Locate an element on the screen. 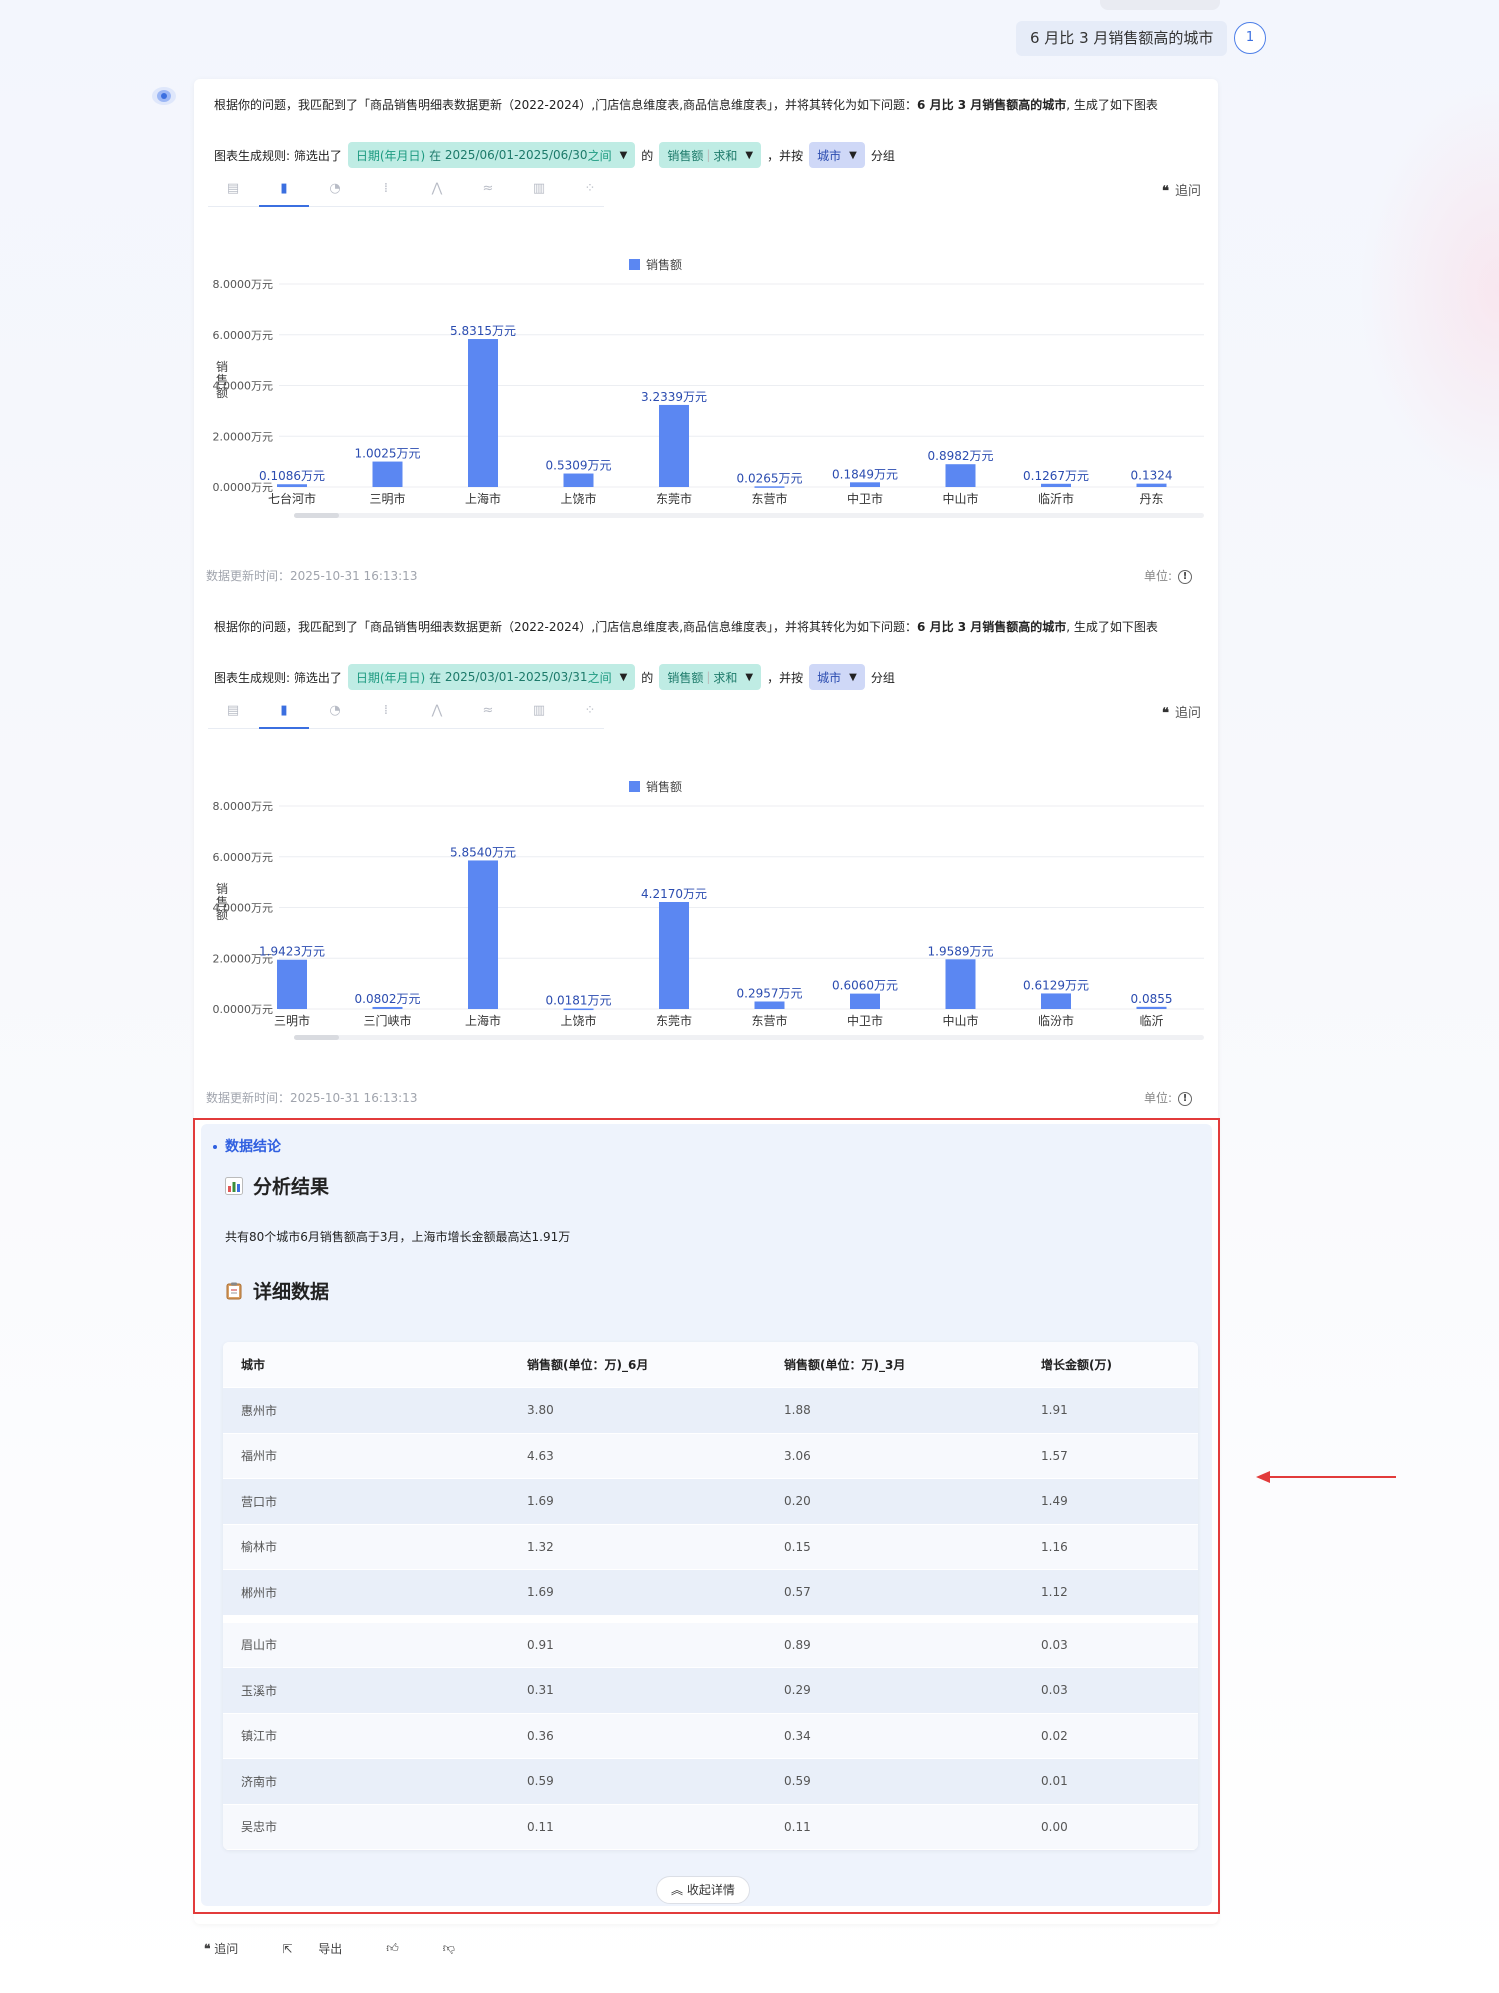  table-cell: 玉溪市 is located at coordinates (259, 1690).